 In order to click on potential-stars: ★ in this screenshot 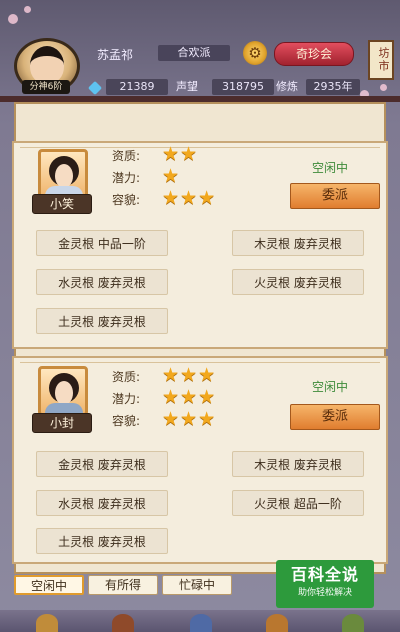, I will do `click(171, 176)`.